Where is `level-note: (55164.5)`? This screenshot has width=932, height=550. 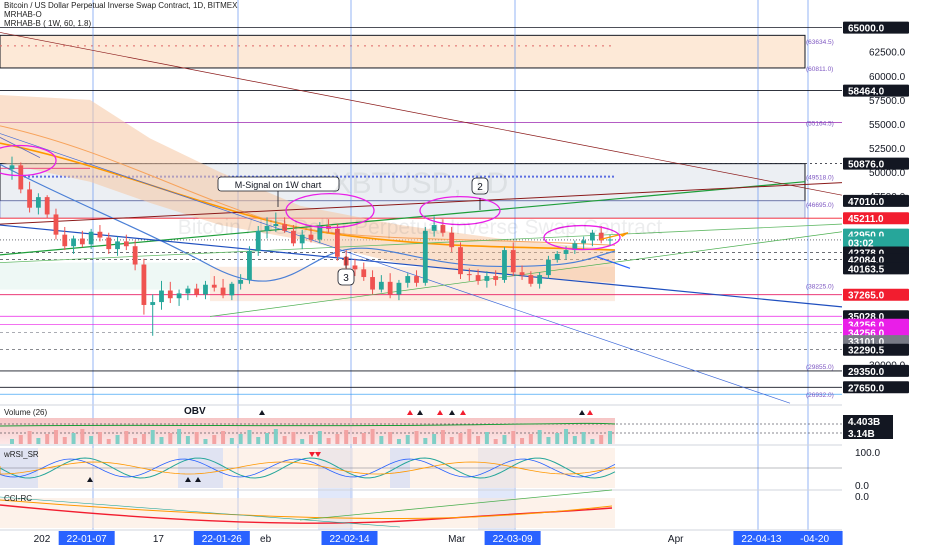
level-note: (55164.5) is located at coordinates (820, 123).